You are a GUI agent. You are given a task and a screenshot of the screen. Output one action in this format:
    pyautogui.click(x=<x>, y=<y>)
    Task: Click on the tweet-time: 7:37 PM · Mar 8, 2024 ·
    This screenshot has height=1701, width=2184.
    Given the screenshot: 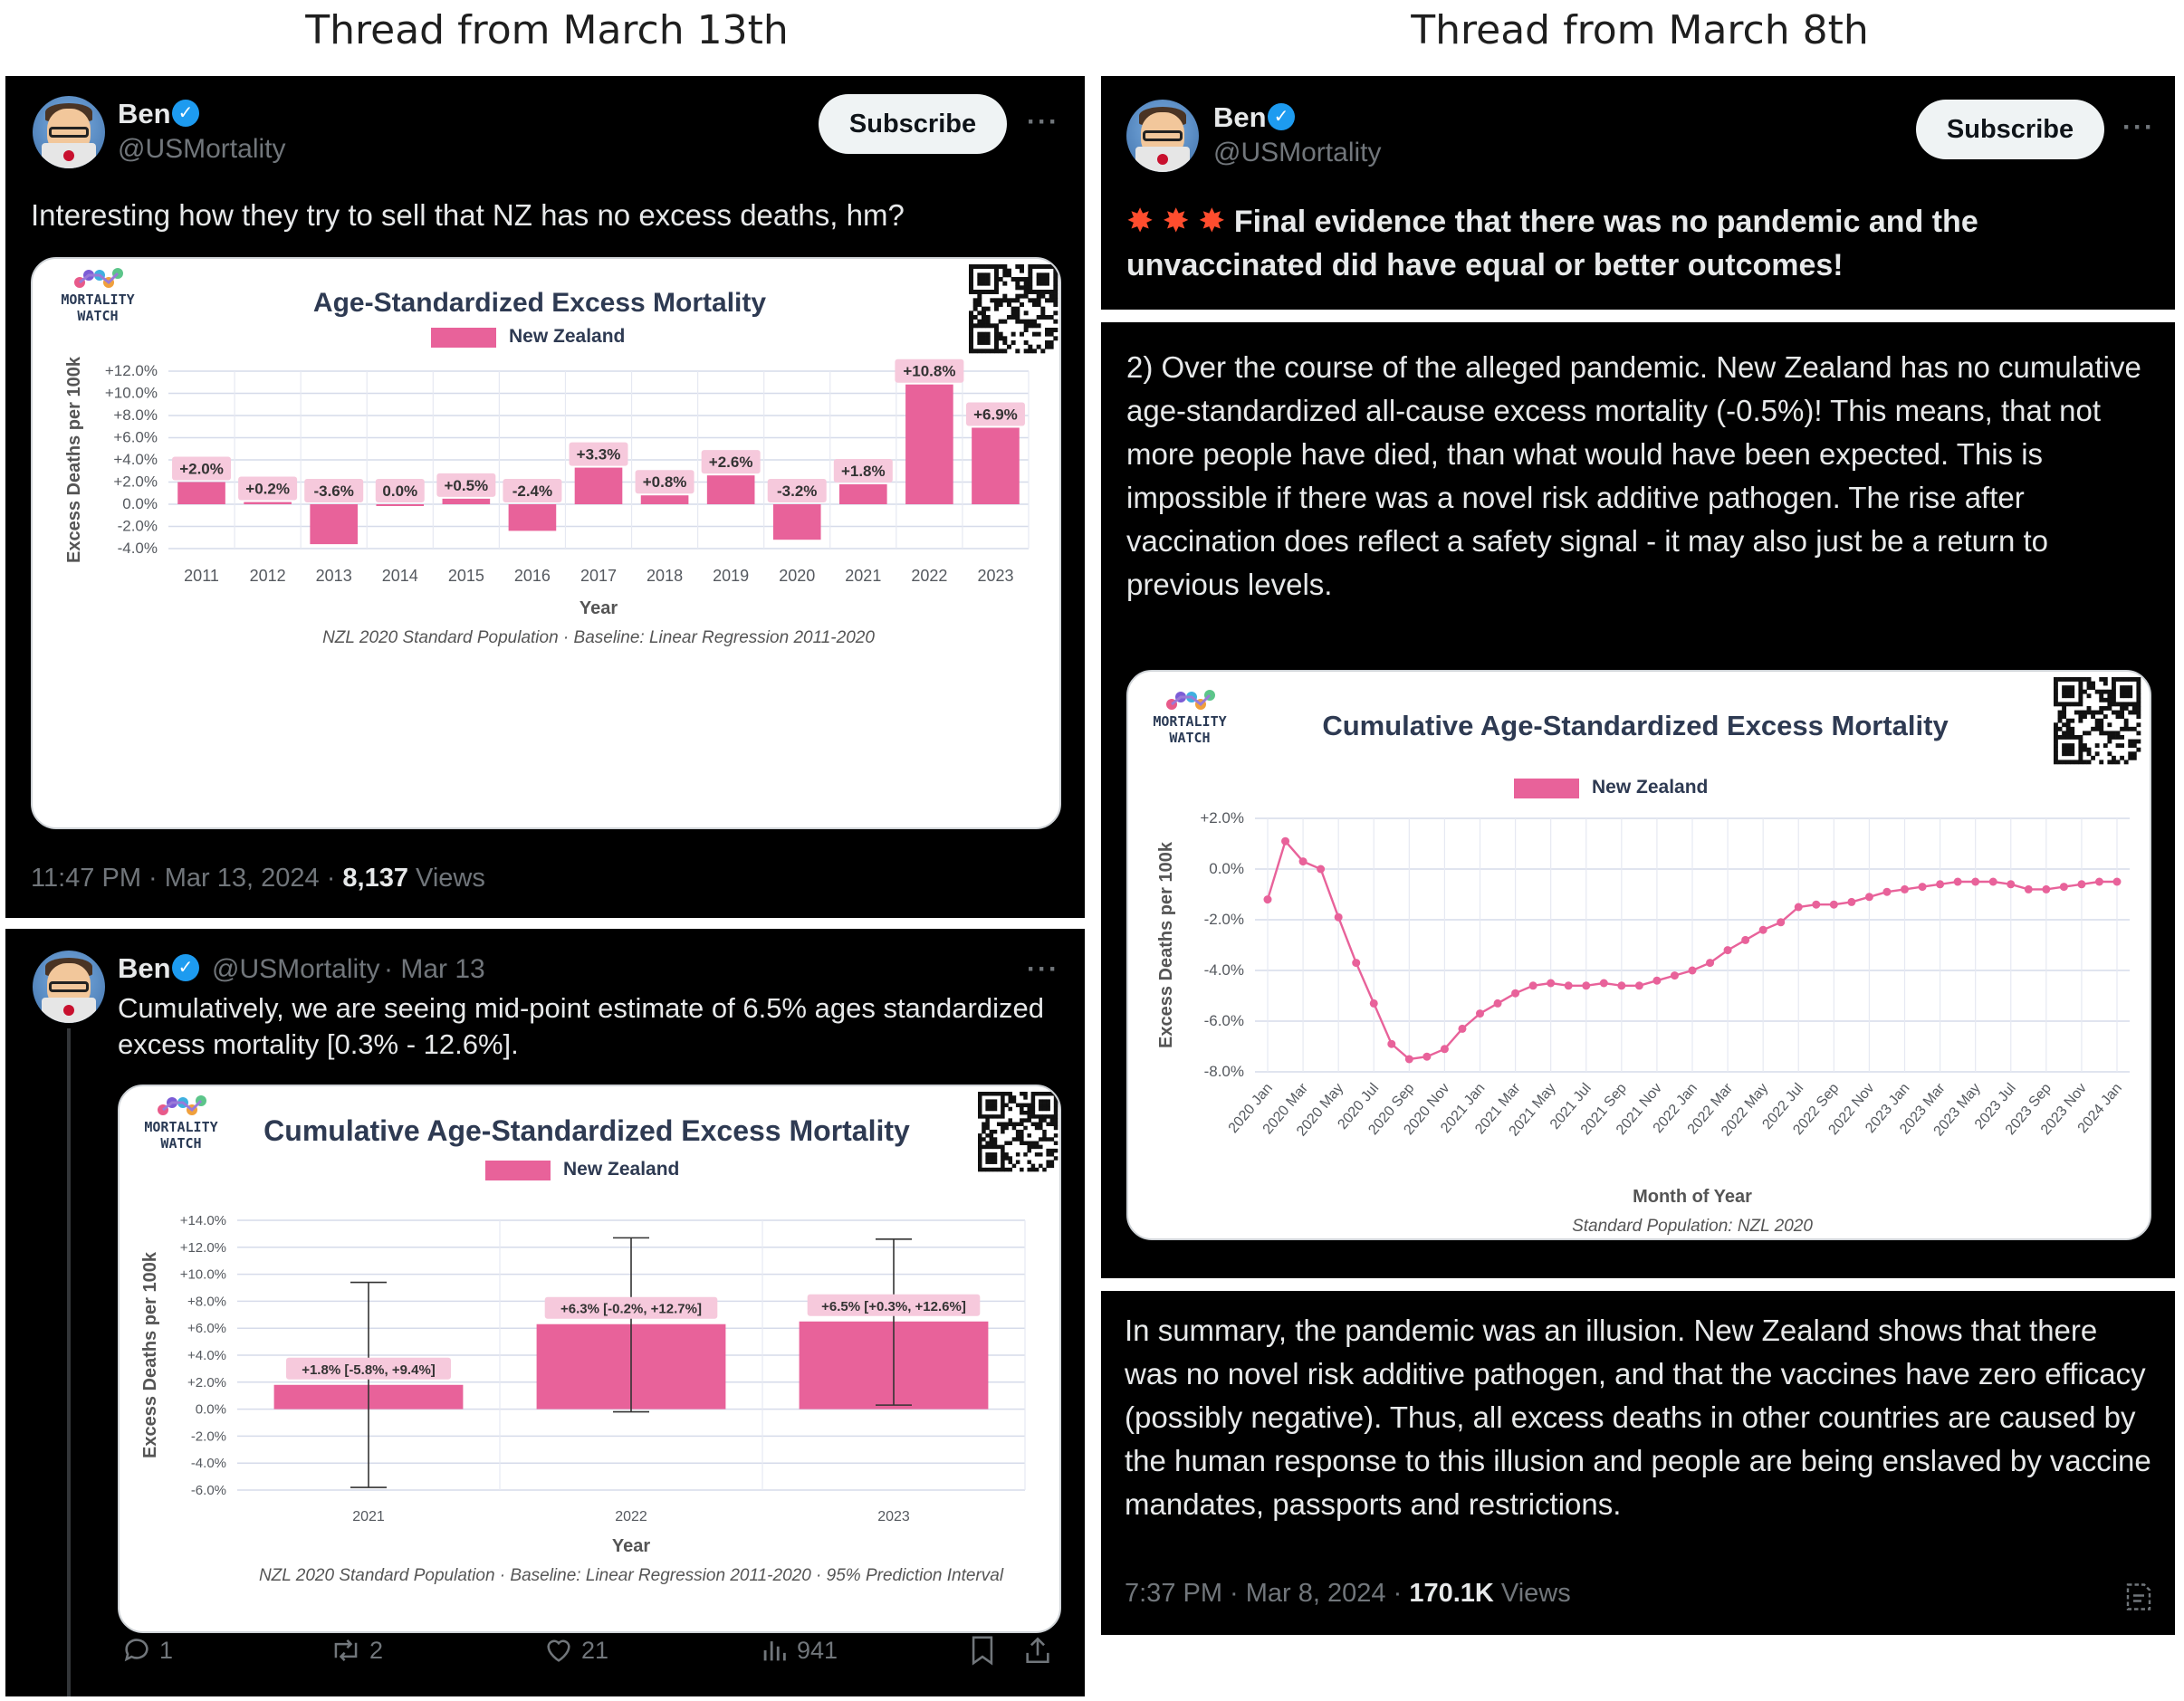 What is the action you would take?
    pyautogui.click(x=1267, y=1593)
    